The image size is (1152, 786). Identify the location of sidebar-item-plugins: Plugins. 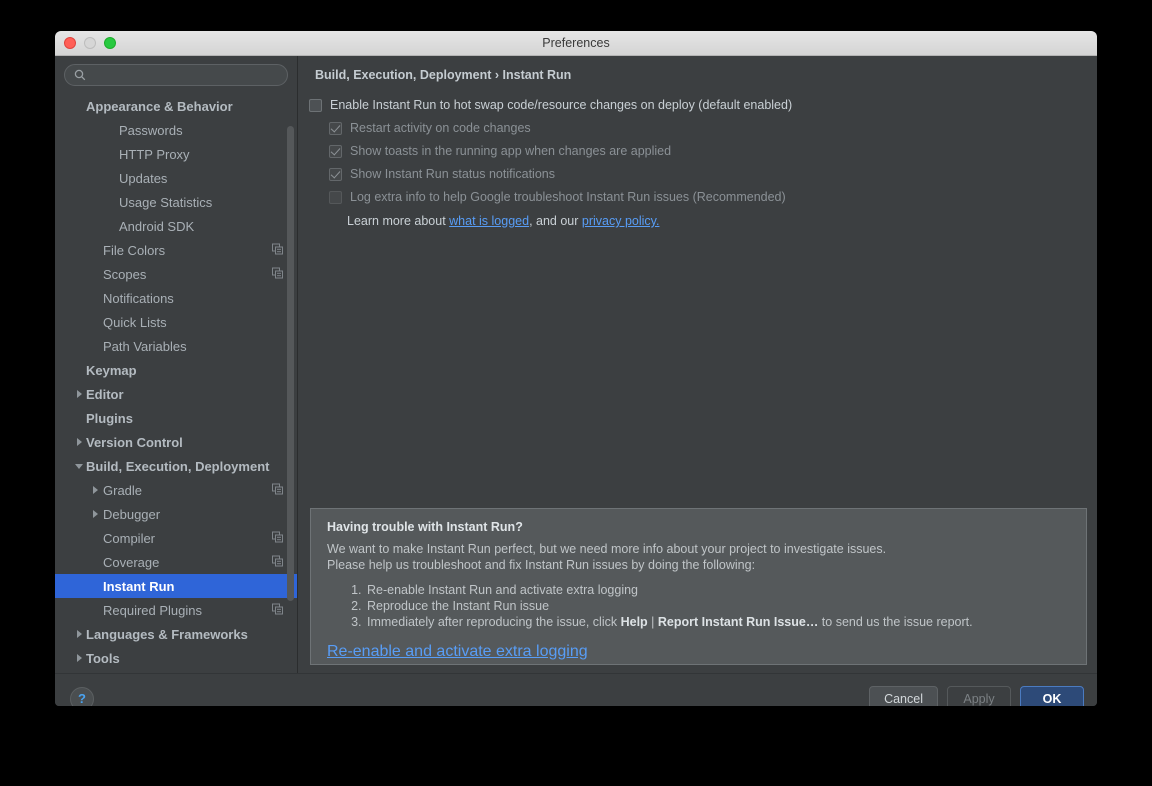
(176, 418).